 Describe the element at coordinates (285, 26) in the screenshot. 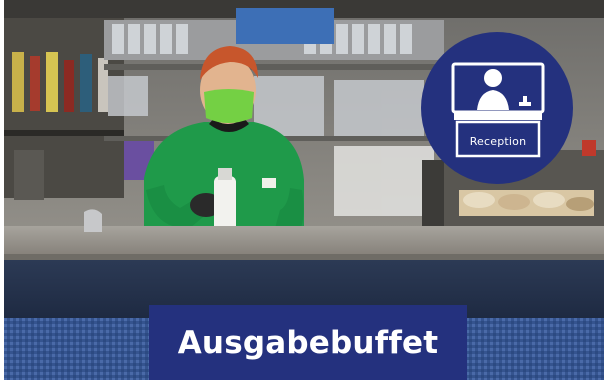

I see `blue-screen` at that location.